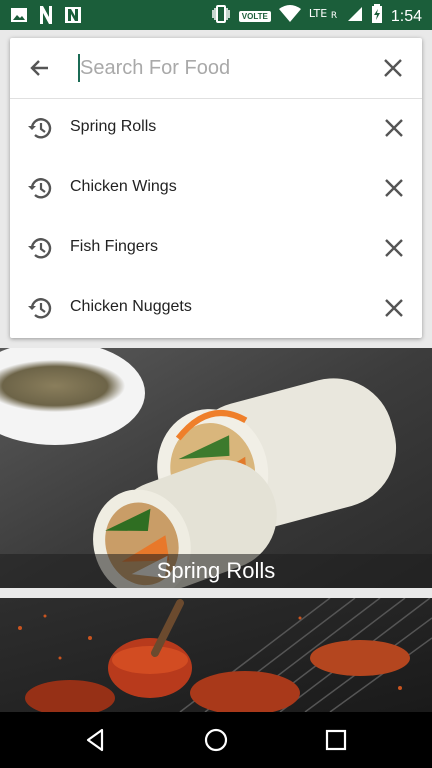  I want to click on food-card, so click(216, 655).